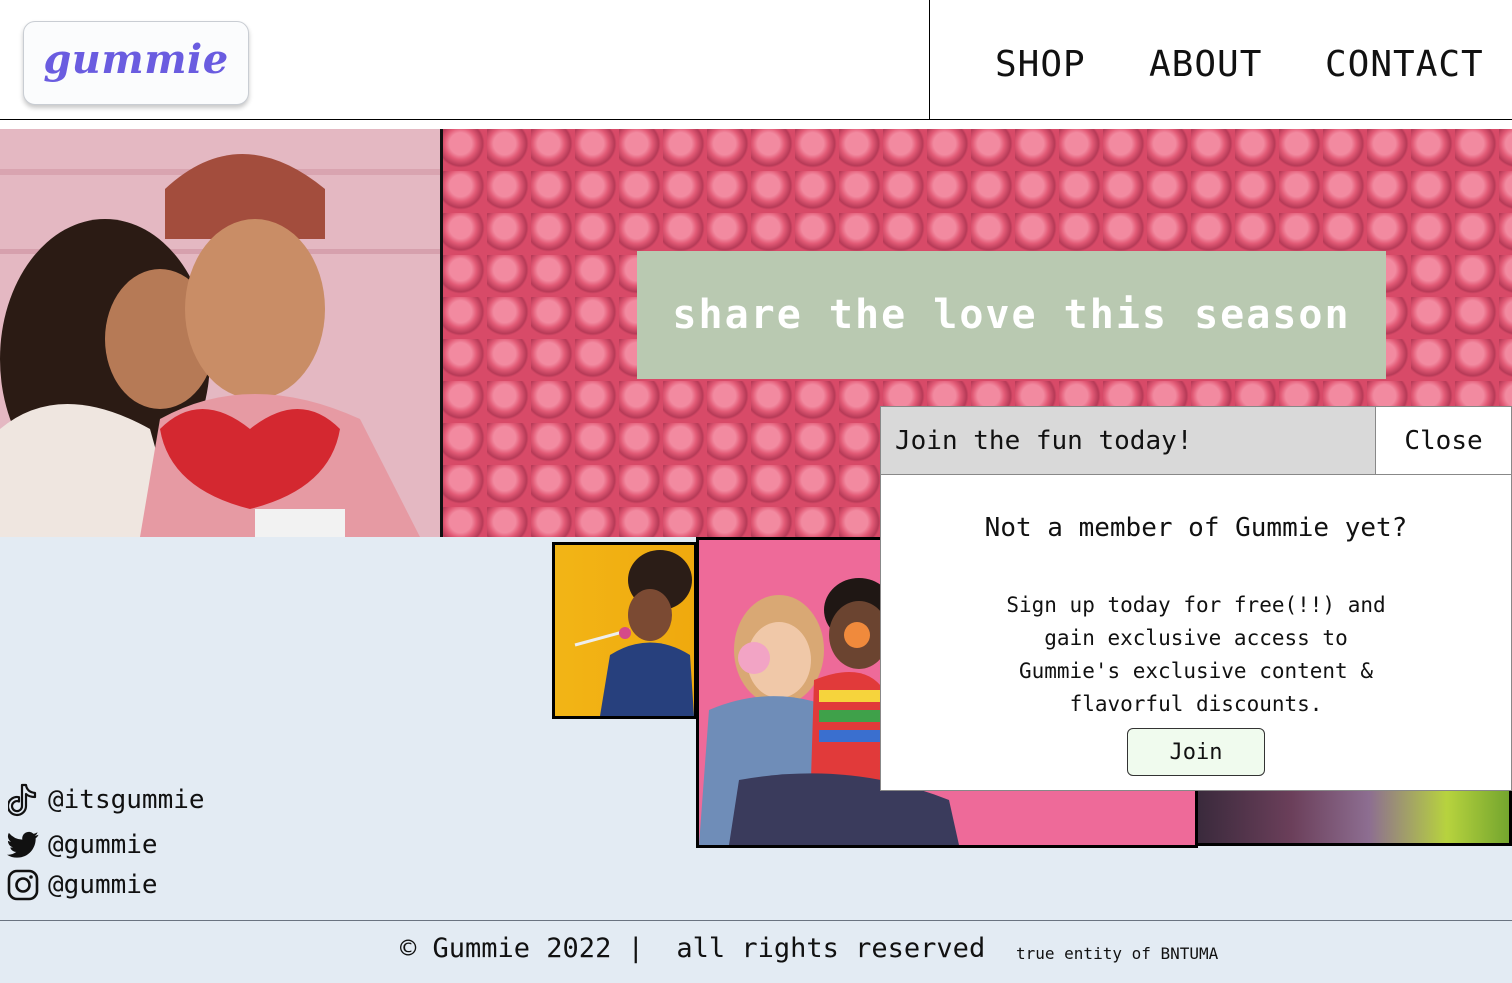 The image size is (1512, 983). What do you see at coordinates (220, 333) in the screenshot?
I see `couple-photo` at bounding box center [220, 333].